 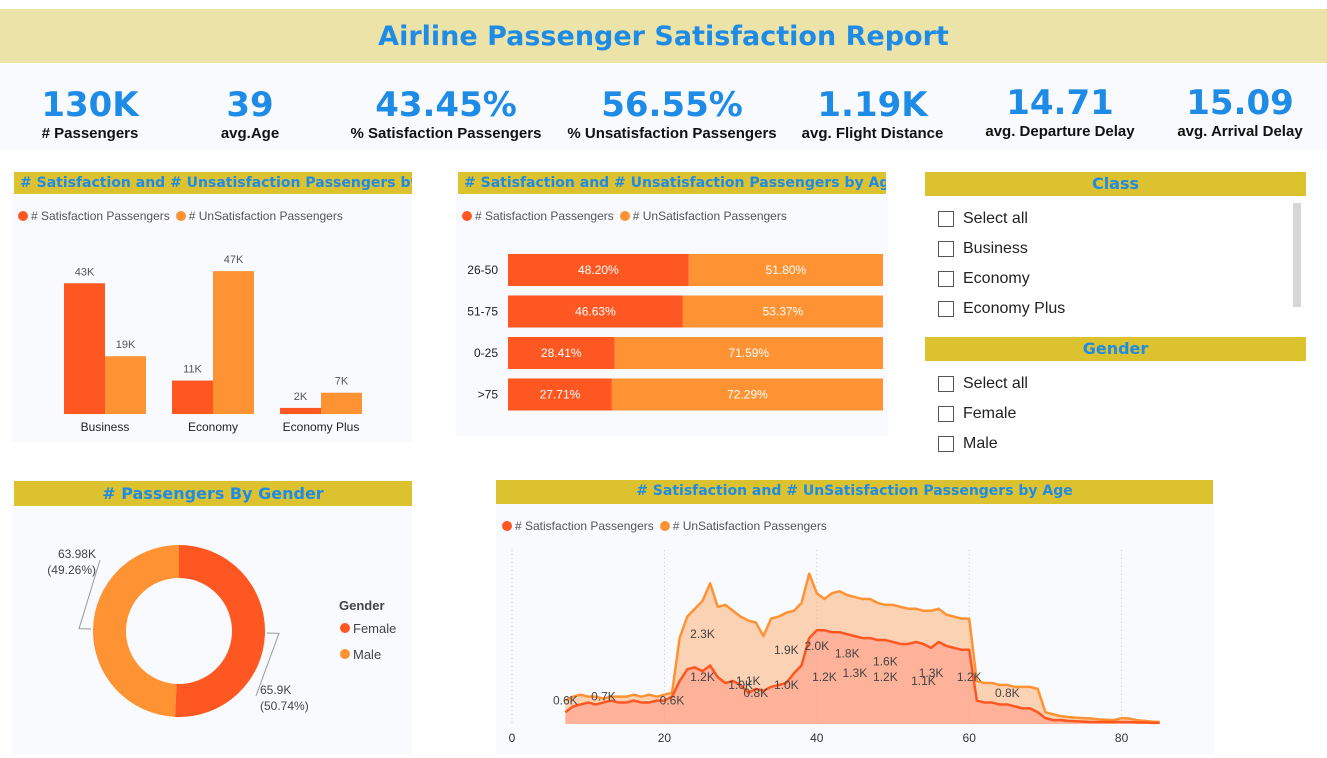 I want to click on kpi-avg-age: 39 avg.Age, so click(x=250, y=114).